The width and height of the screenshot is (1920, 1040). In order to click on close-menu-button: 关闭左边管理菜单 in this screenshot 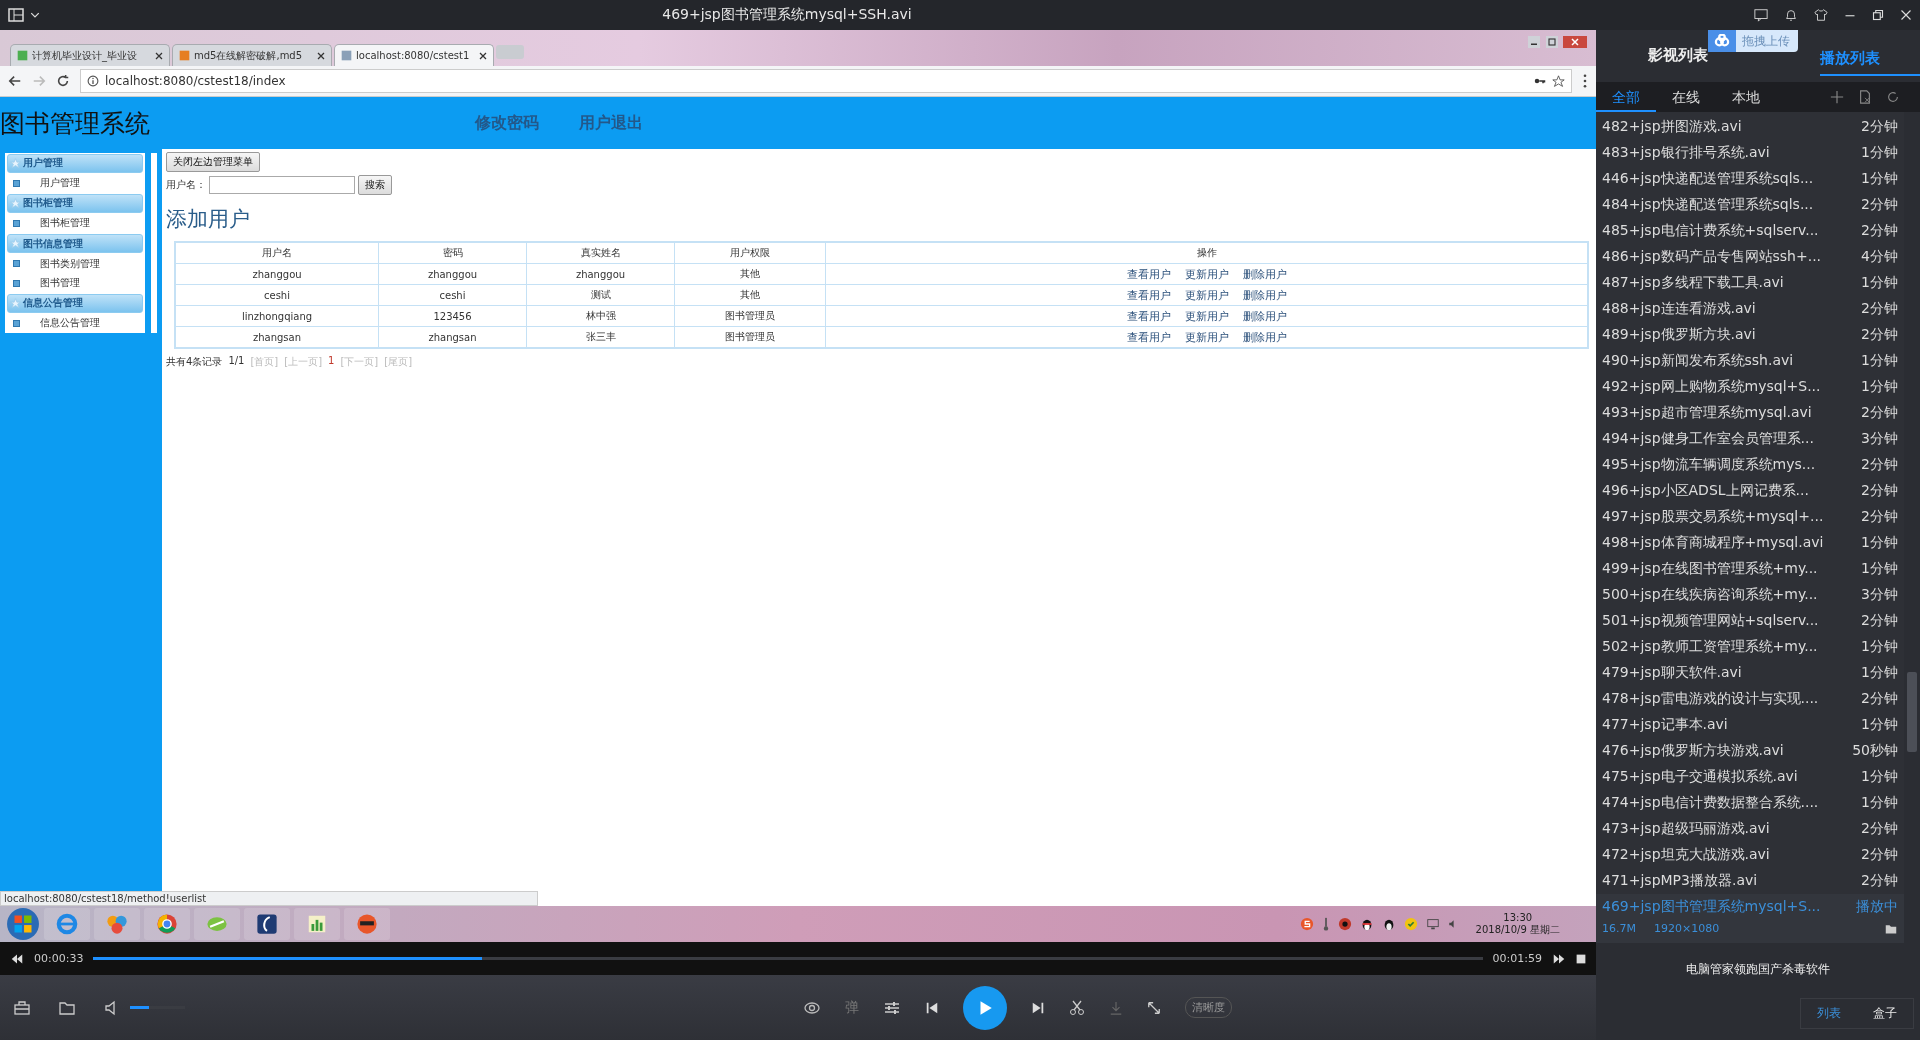, I will do `click(213, 162)`.